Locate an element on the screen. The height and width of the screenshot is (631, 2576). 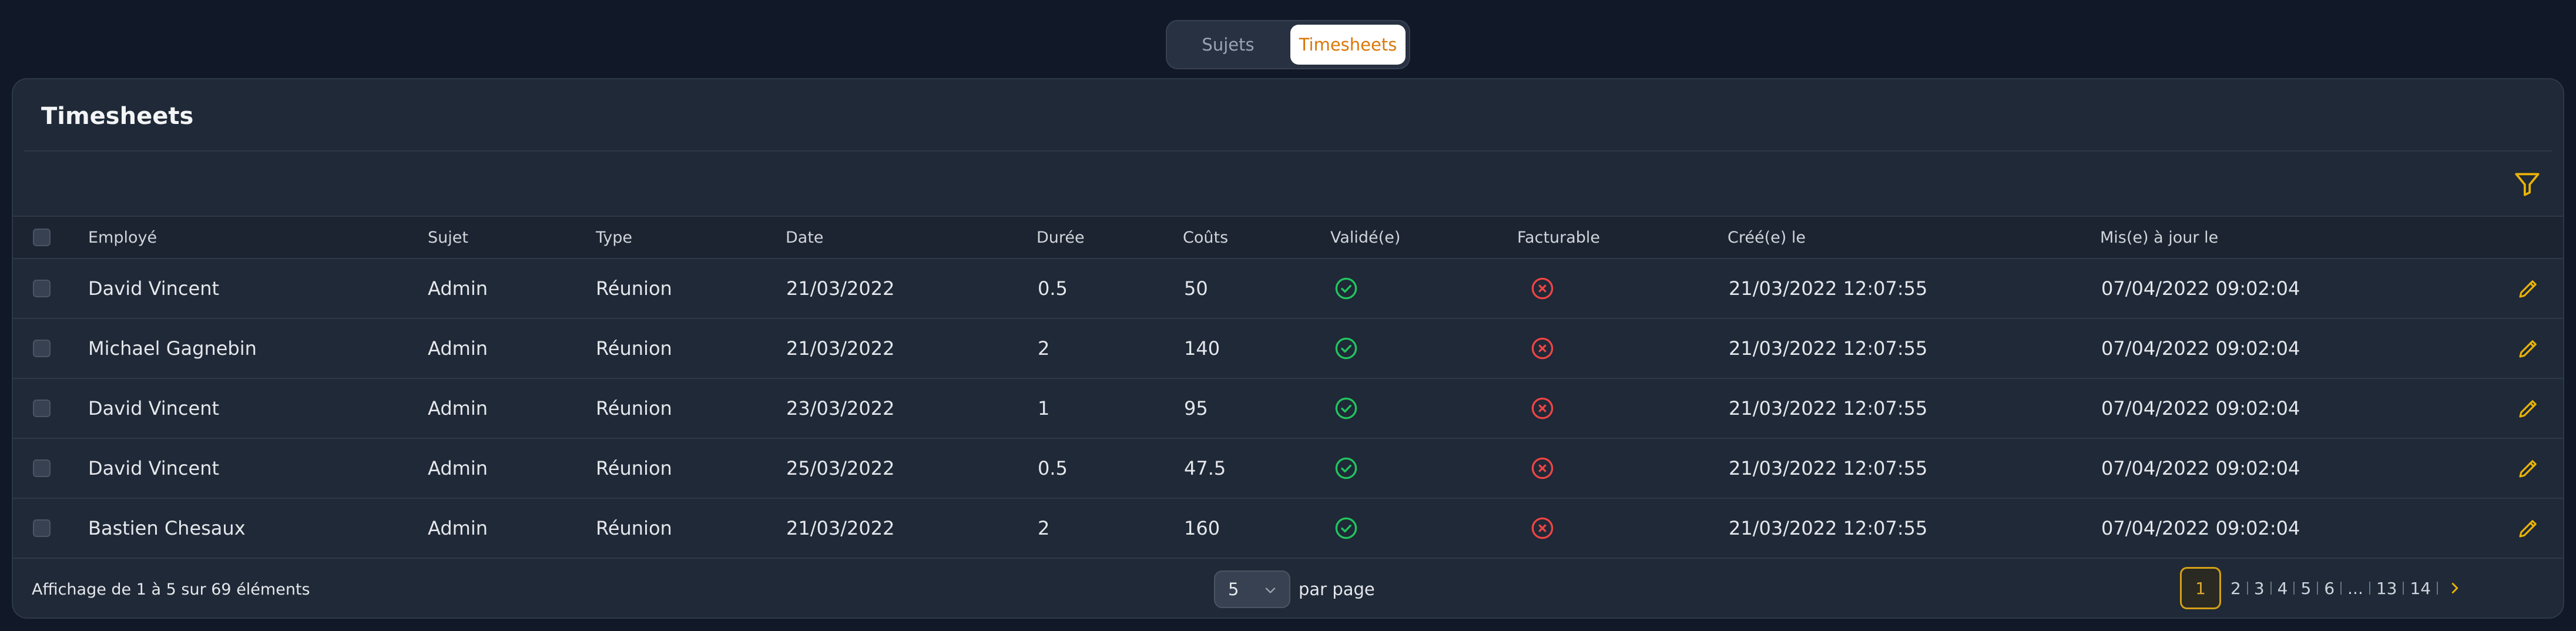
per-page-select: 5 is located at coordinates (1252, 589).